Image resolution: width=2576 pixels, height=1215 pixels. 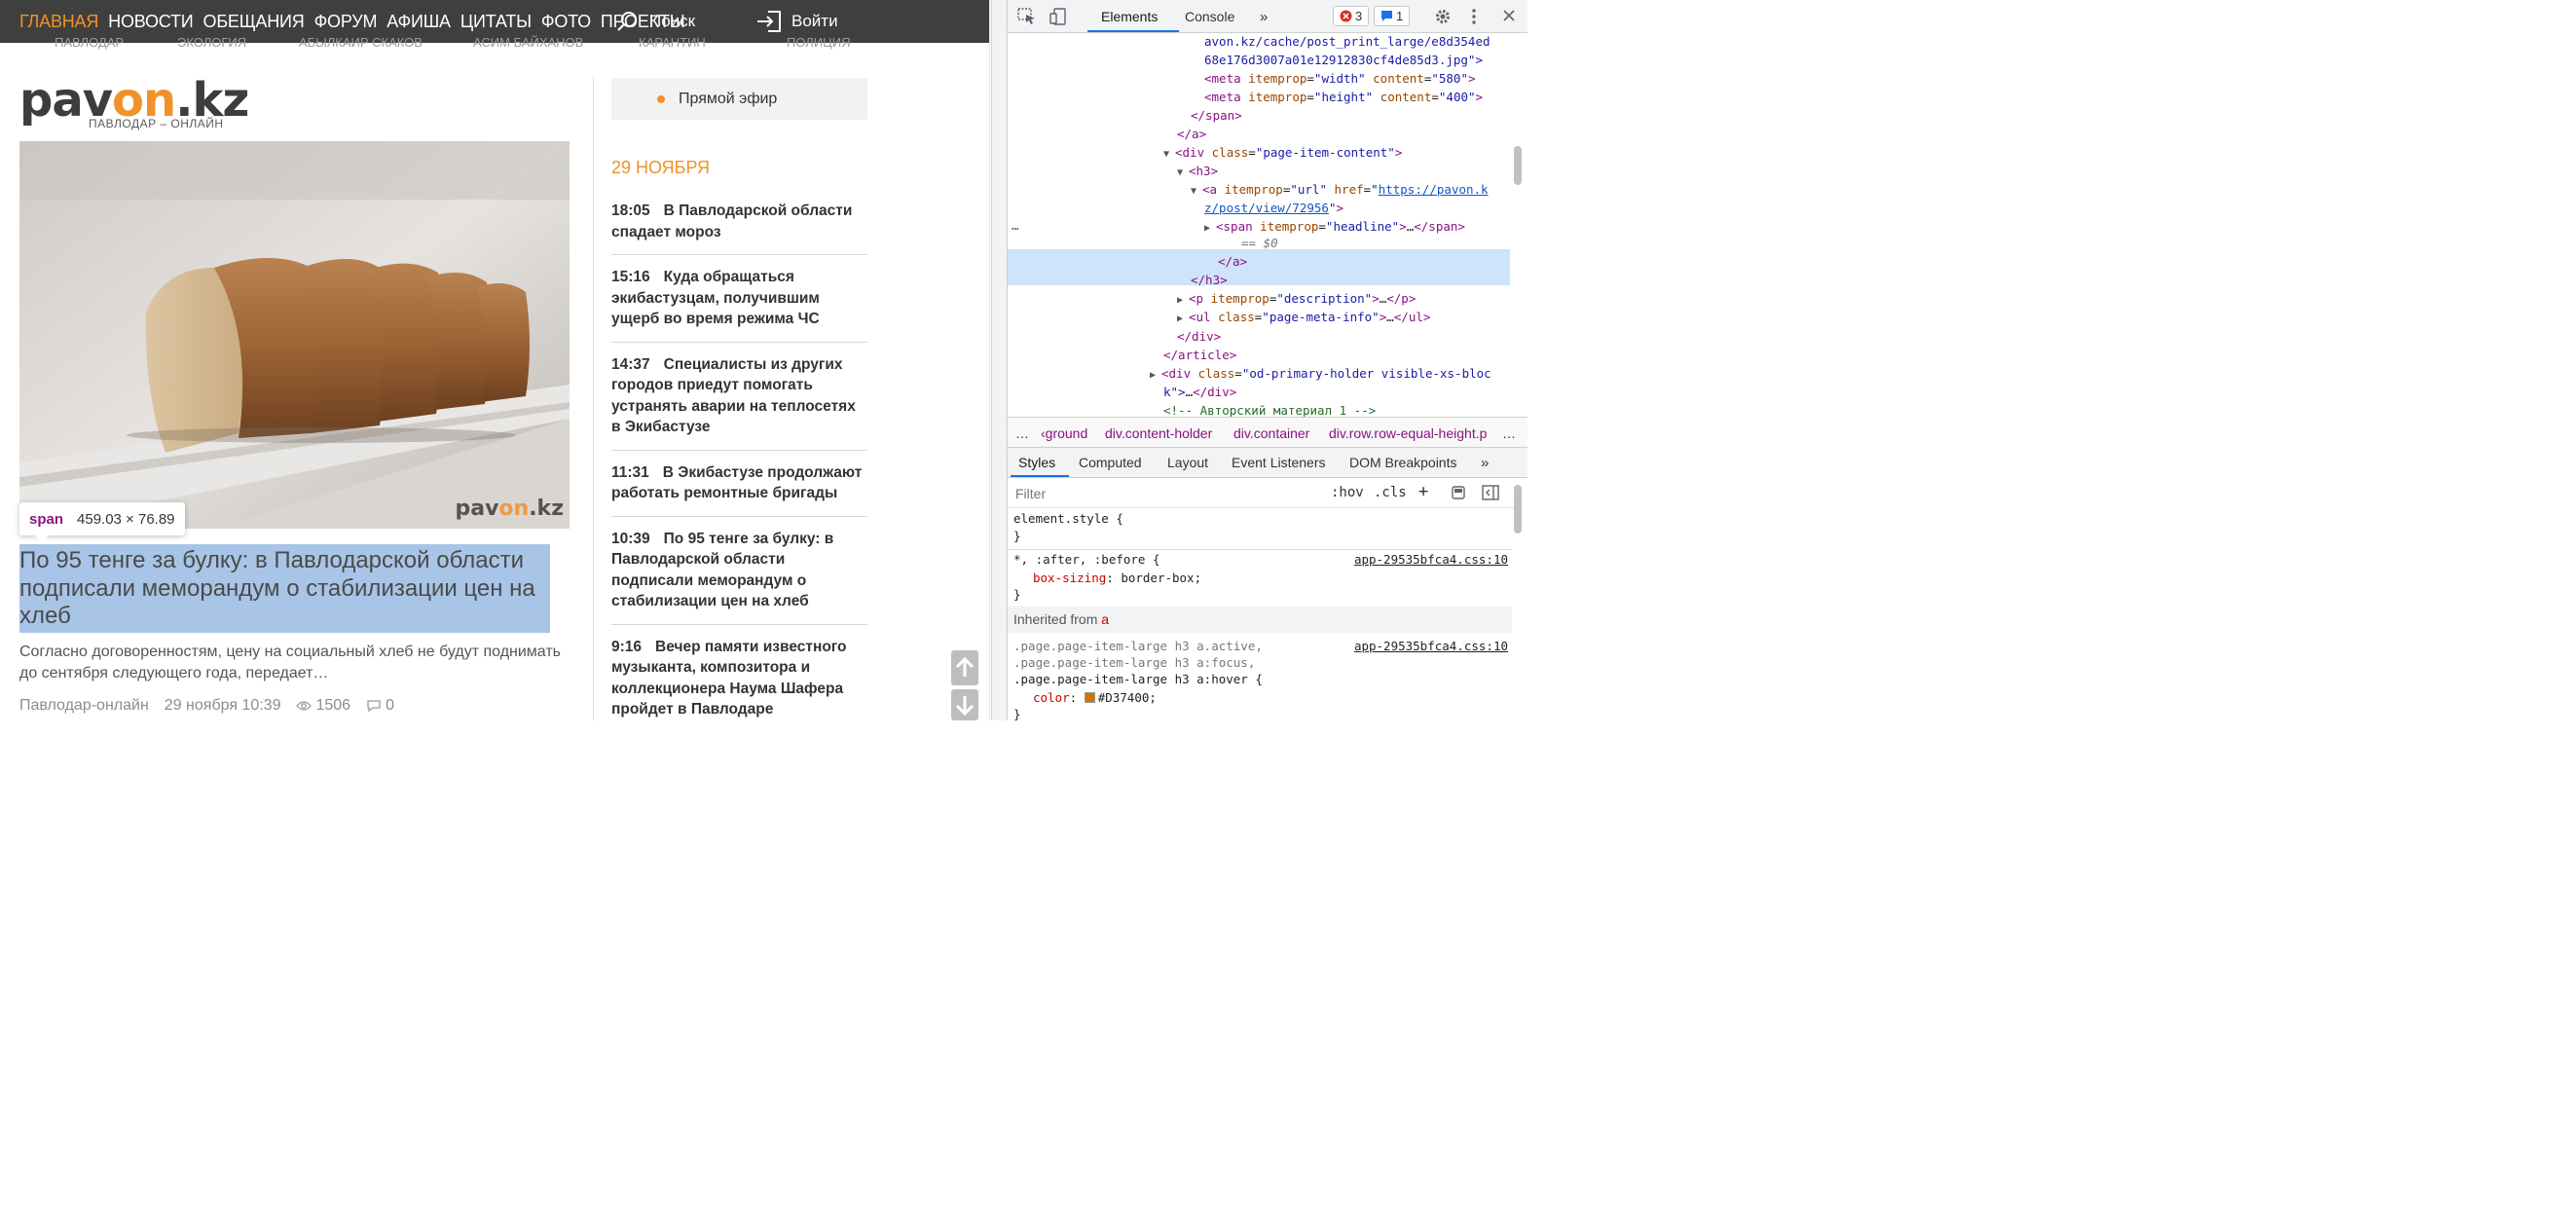 I want to click on breadcrumb-item: div.row.row-equal-height.p, so click(x=1408, y=433).